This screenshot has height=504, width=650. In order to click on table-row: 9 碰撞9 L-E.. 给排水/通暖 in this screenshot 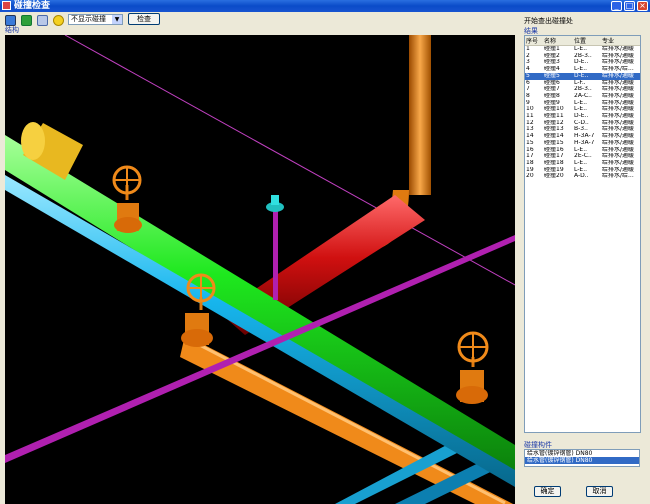, I will do `click(582, 103)`.